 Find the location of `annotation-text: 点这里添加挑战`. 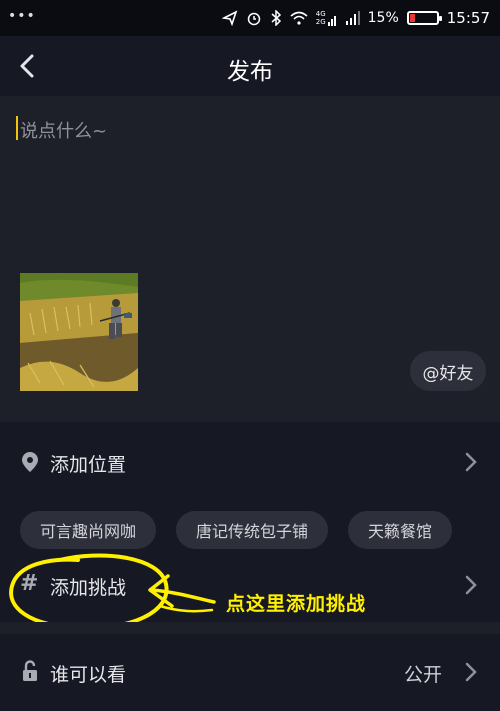

annotation-text: 点这里添加挑战 is located at coordinates (296, 604).